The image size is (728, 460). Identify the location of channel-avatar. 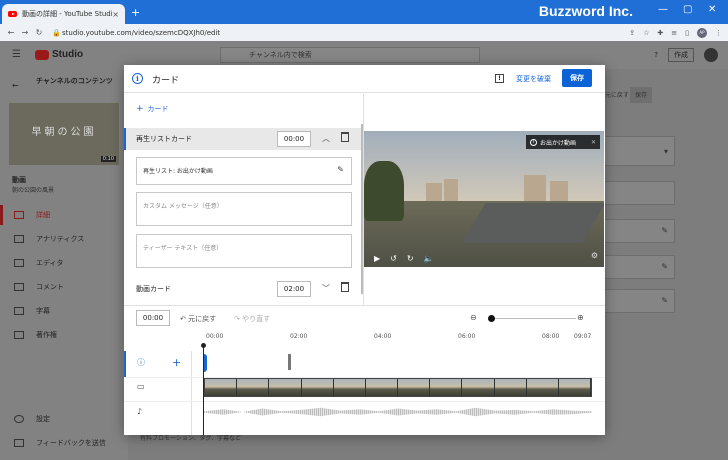
(711, 55).